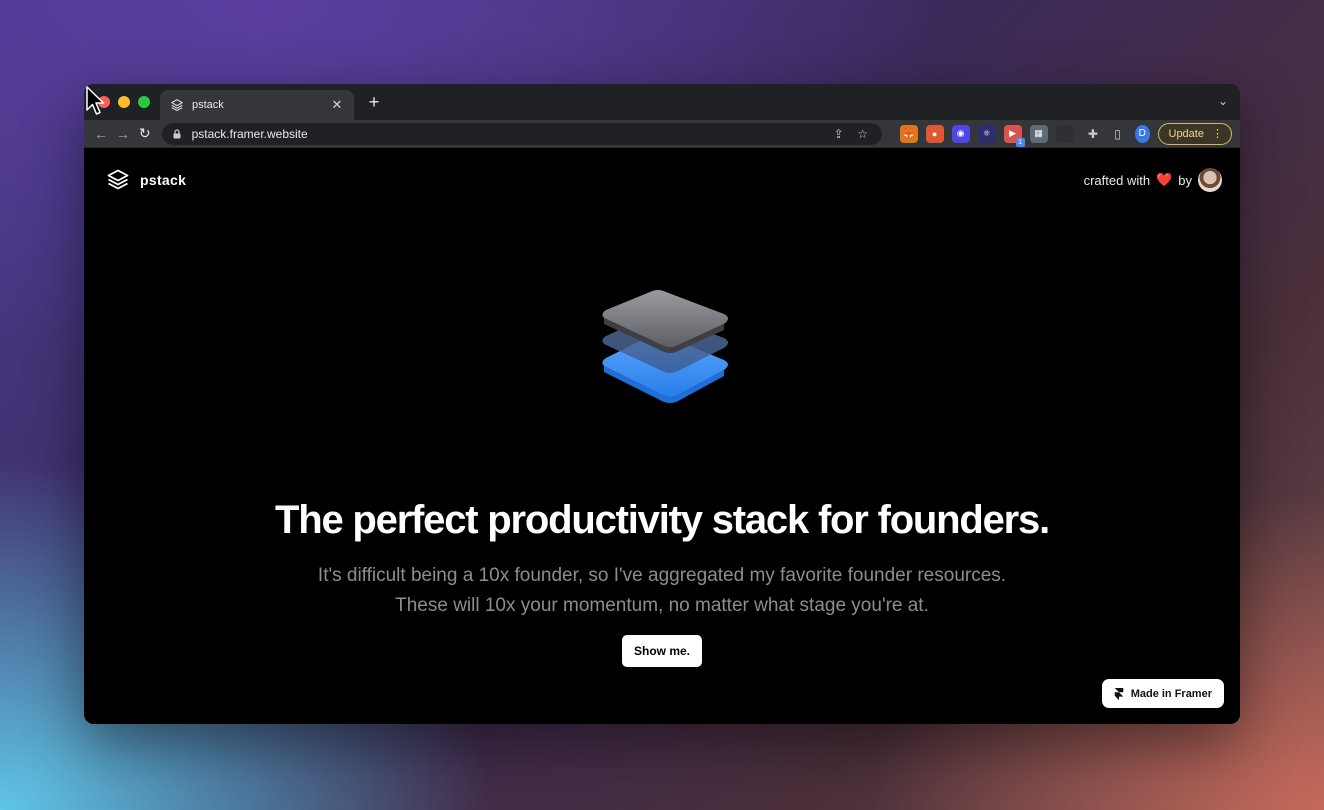 This screenshot has width=1324, height=810. I want to click on tab-bar: pstack ✕ + ⌄, so click(662, 102).